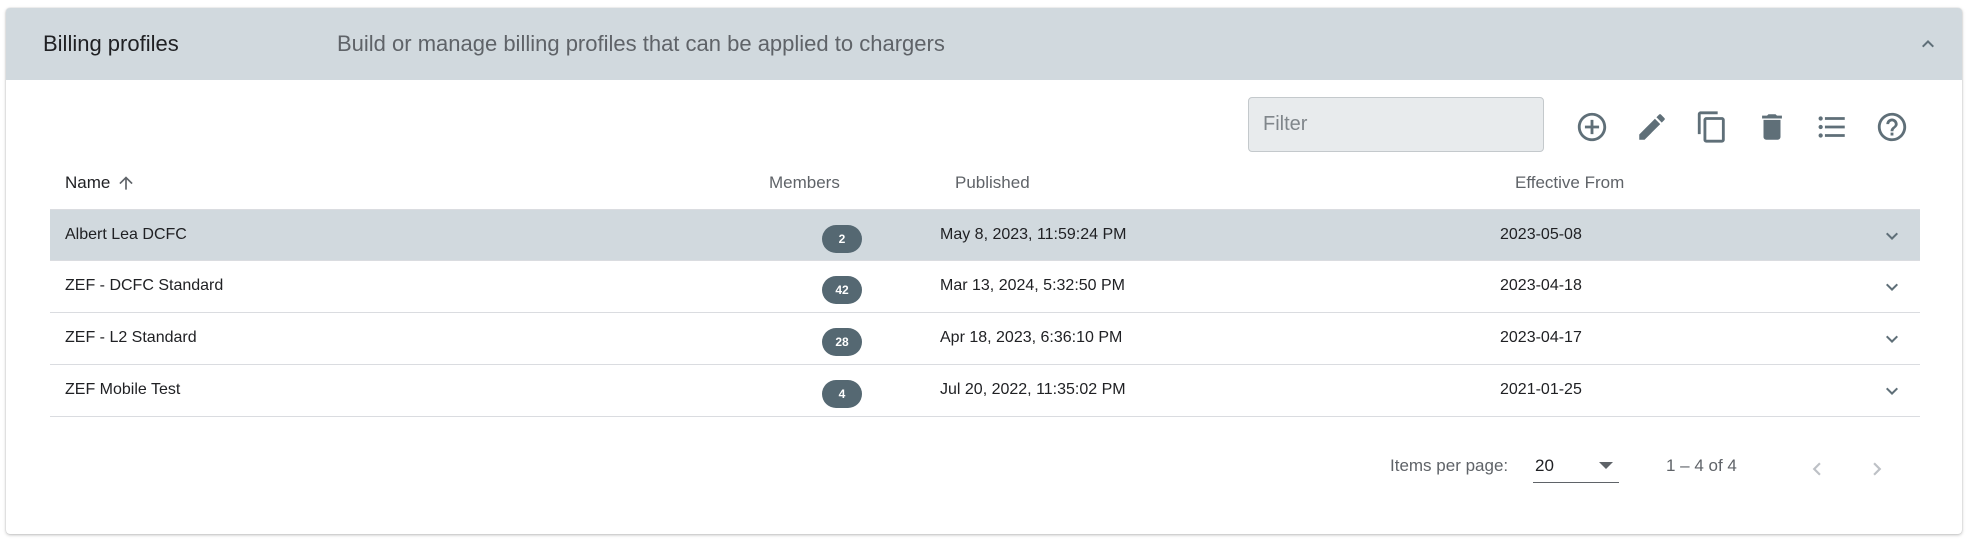 The height and width of the screenshot is (540, 1974). What do you see at coordinates (804, 183) in the screenshot?
I see `column-header-members: Members` at bounding box center [804, 183].